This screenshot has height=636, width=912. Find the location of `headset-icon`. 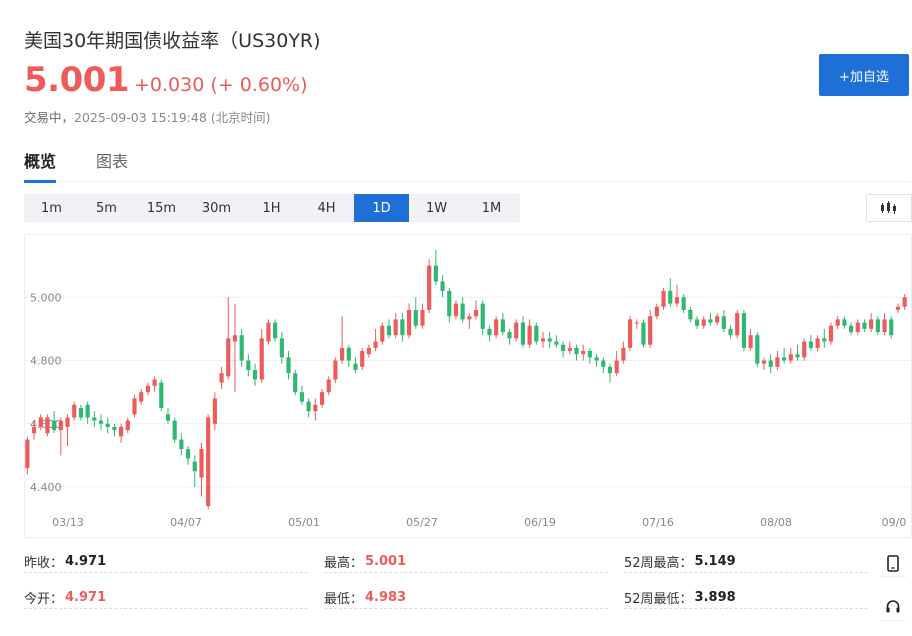

headset-icon is located at coordinates (893, 606).